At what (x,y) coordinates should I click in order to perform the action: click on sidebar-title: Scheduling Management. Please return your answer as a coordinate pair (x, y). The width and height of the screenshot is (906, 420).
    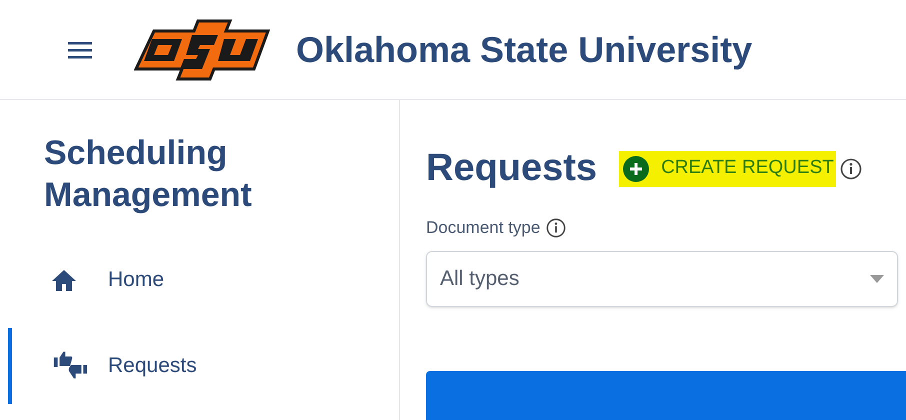
    Looking at the image, I should click on (148, 174).